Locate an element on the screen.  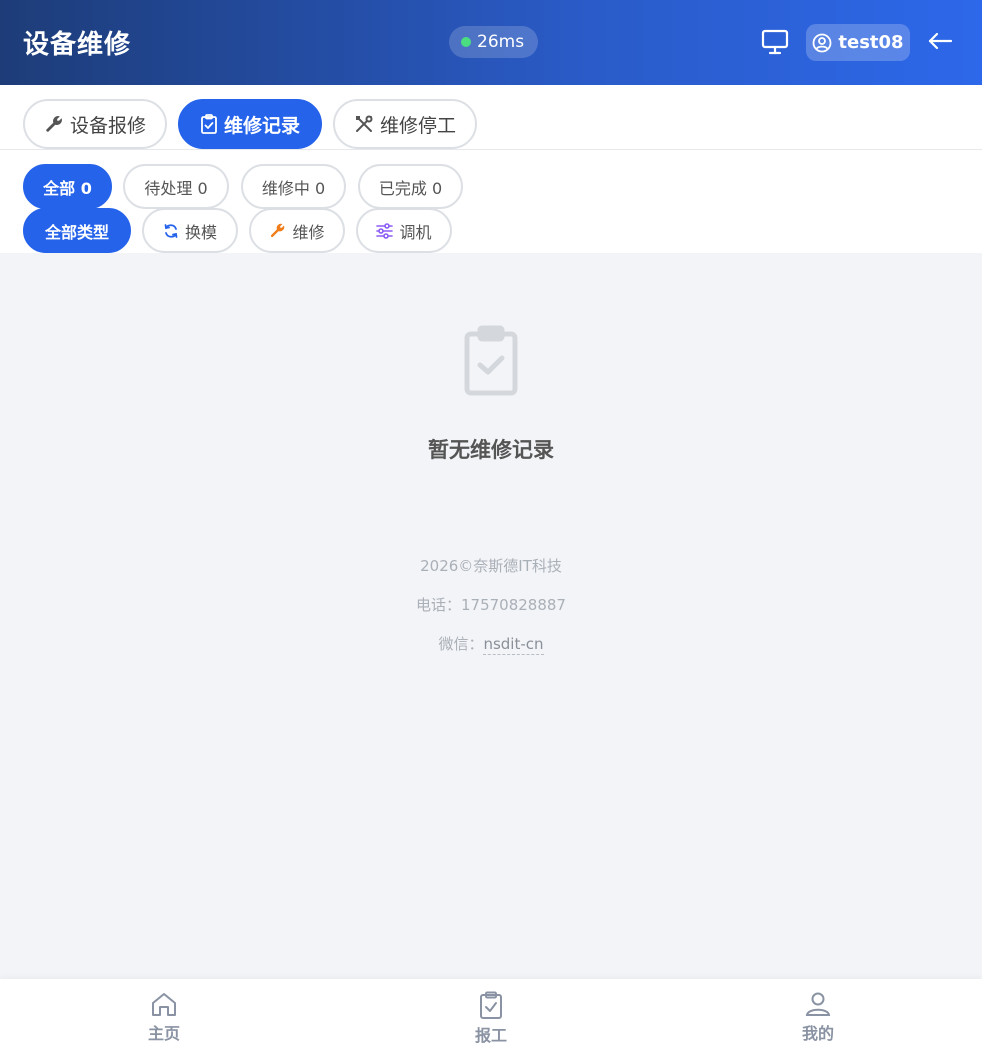
refresh-icon is located at coordinates (171, 230).